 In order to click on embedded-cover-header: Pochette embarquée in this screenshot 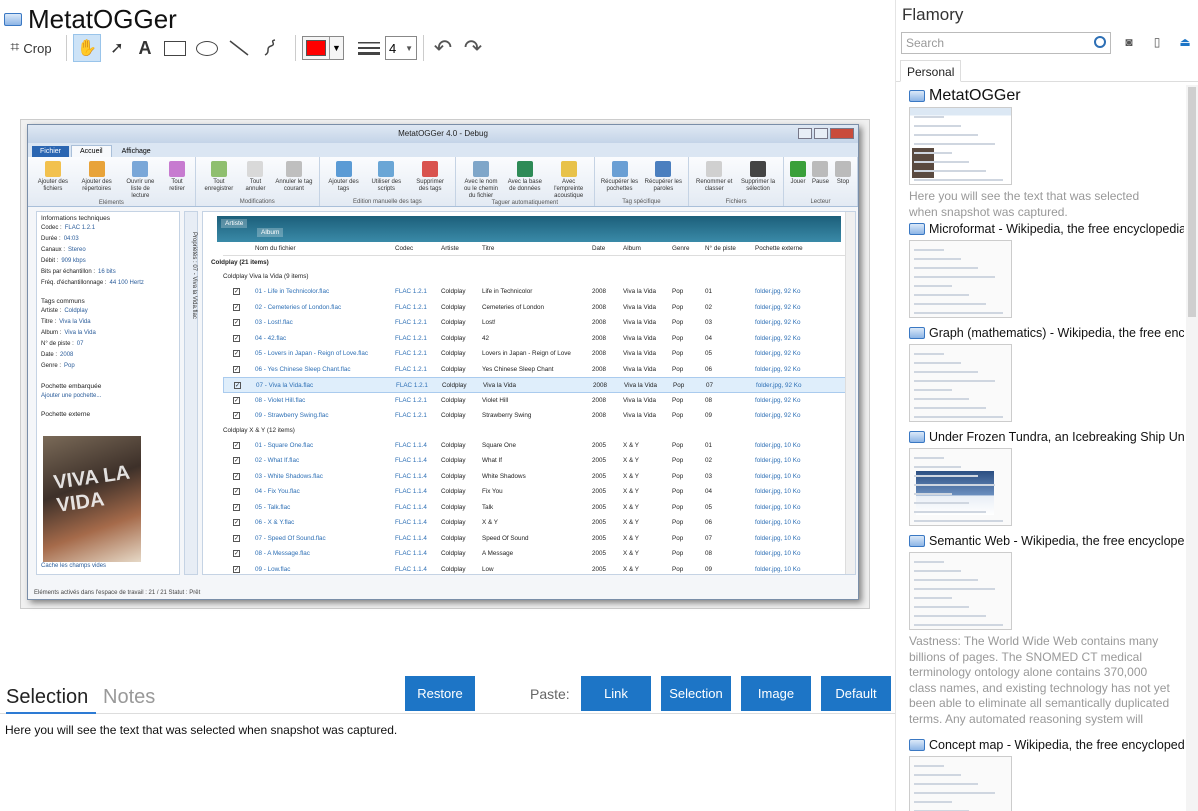, I will do `click(71, 386)`.